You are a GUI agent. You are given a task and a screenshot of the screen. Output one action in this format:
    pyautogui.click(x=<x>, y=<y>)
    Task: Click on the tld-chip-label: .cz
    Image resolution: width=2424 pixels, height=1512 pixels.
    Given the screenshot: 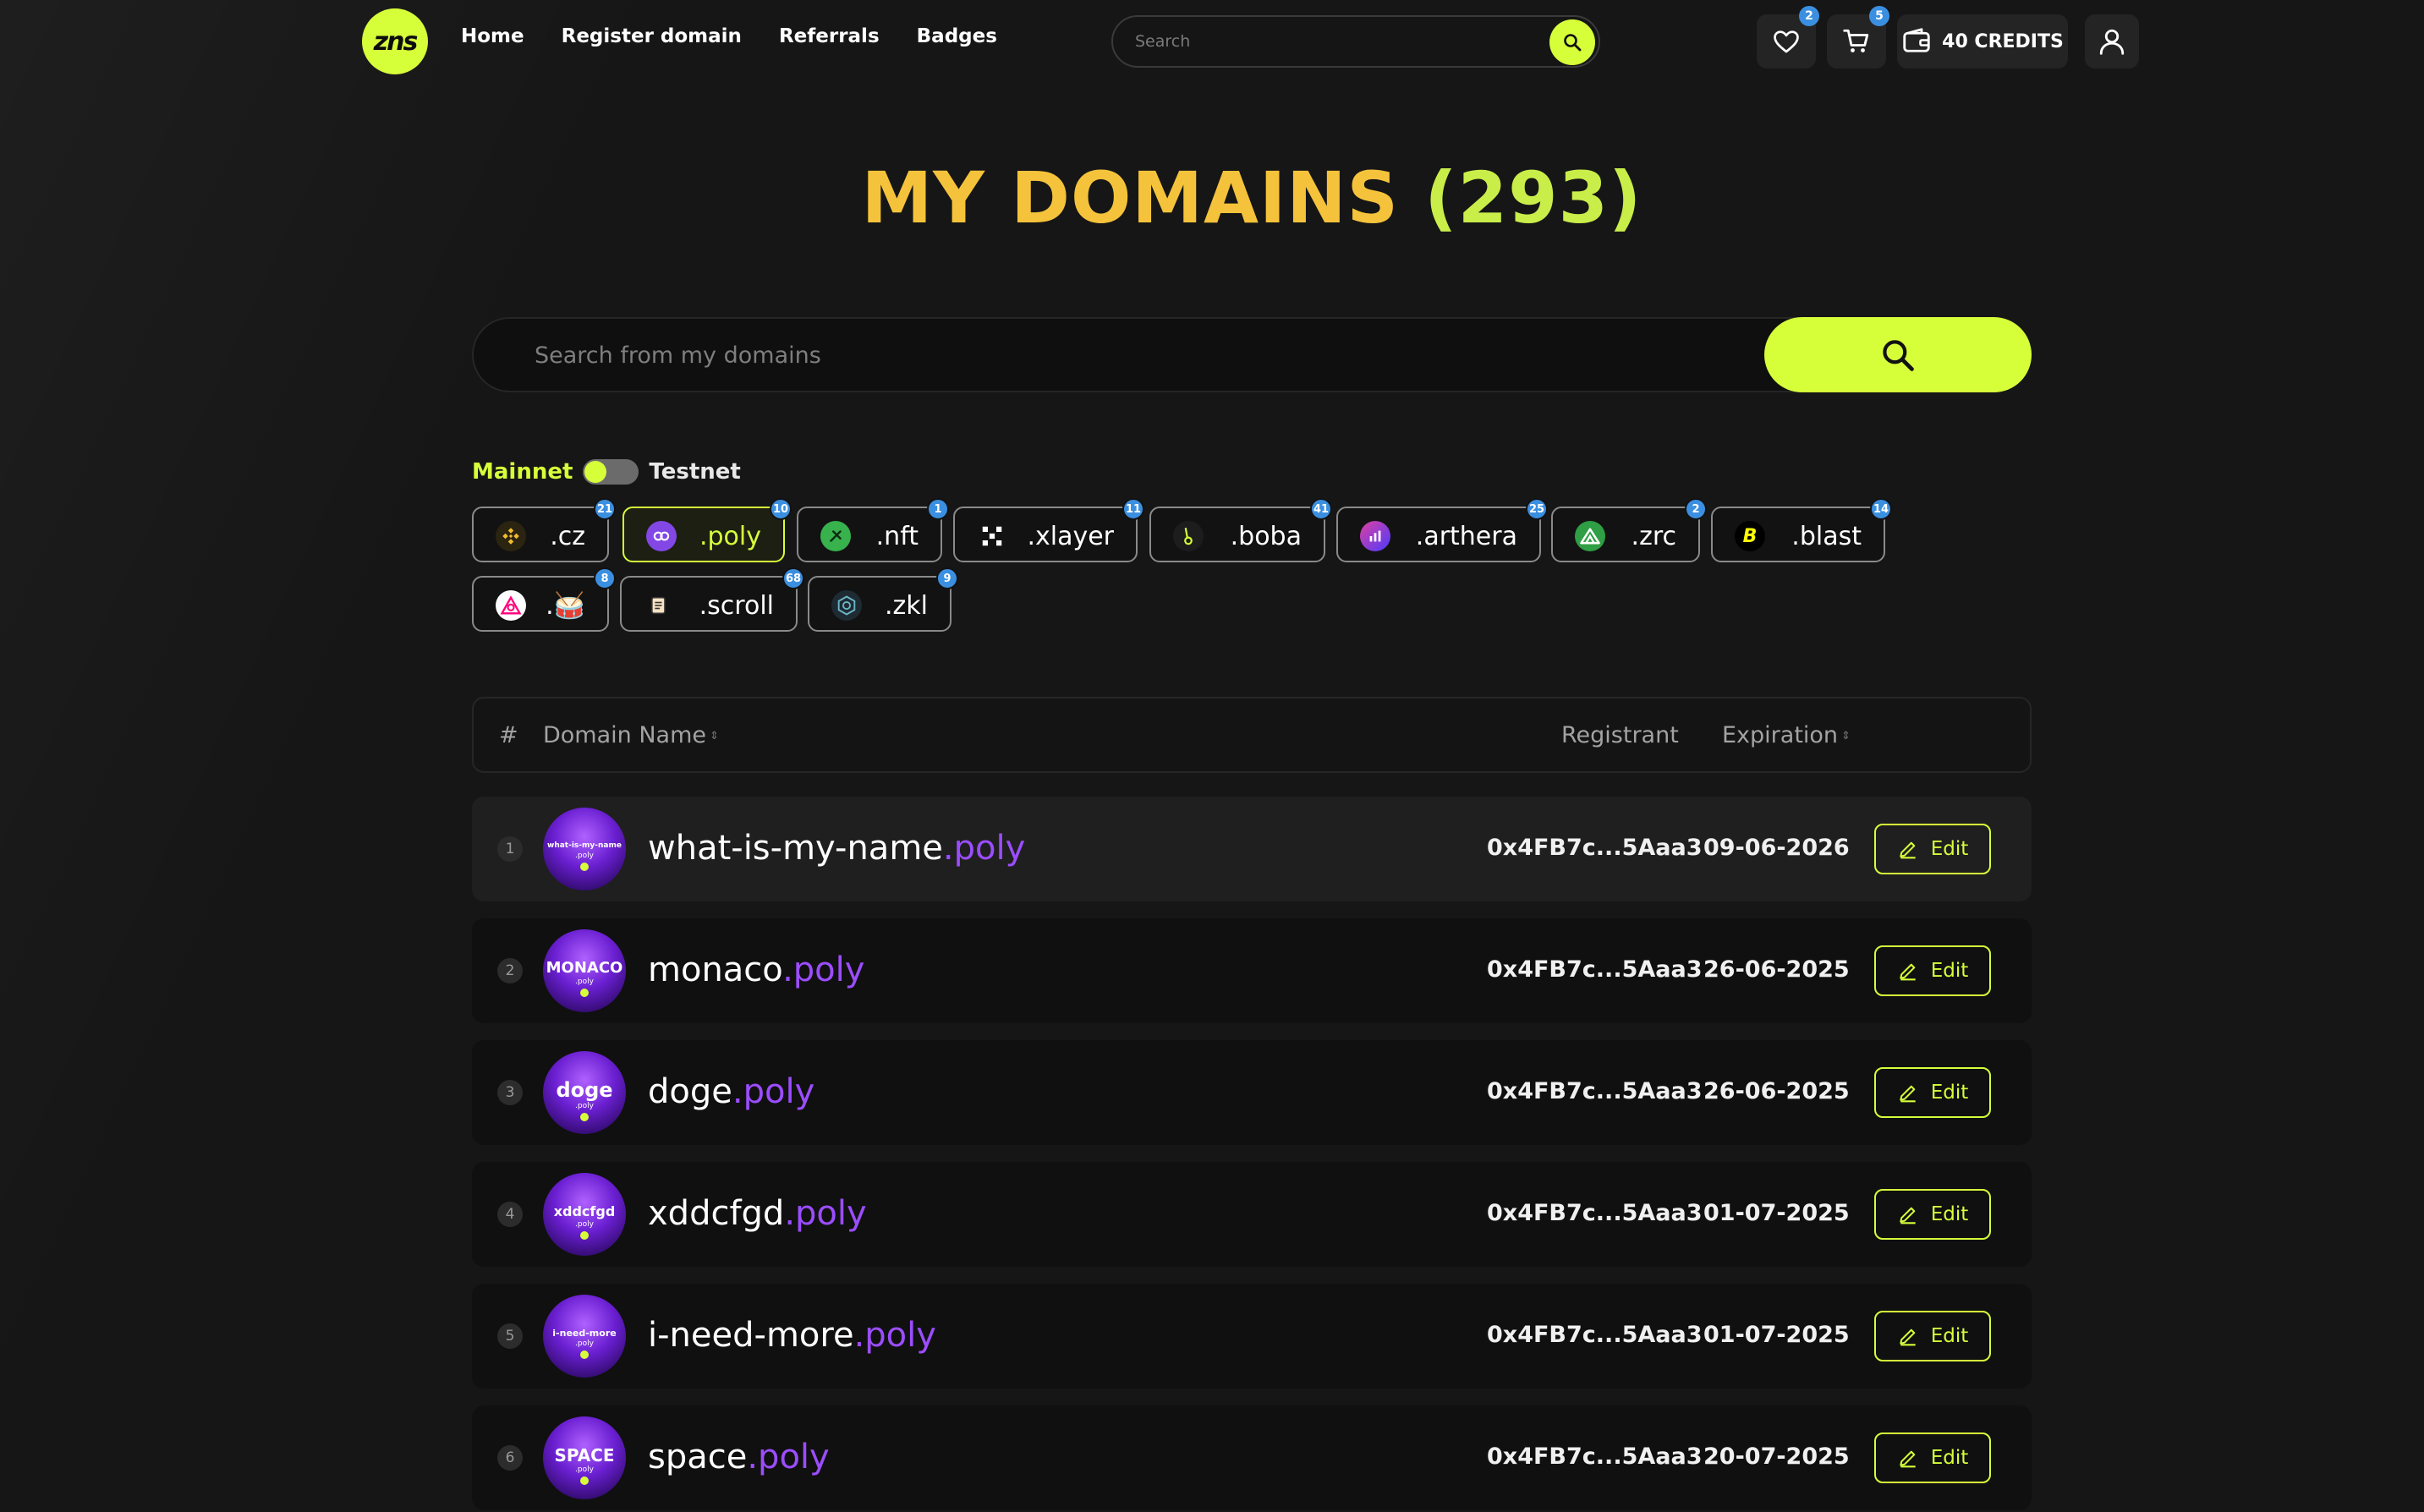 What is the action you would take?
    pyautogui.click(x=568, y=536)
    